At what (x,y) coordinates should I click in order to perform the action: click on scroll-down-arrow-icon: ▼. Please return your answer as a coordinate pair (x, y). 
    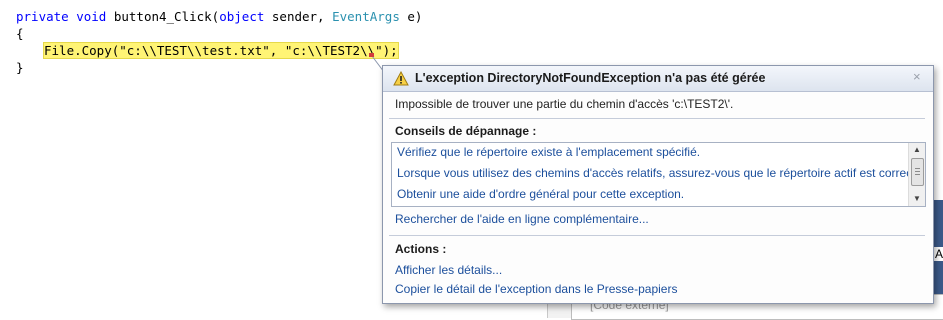
    Looking at the image, I should click on (917, 199).